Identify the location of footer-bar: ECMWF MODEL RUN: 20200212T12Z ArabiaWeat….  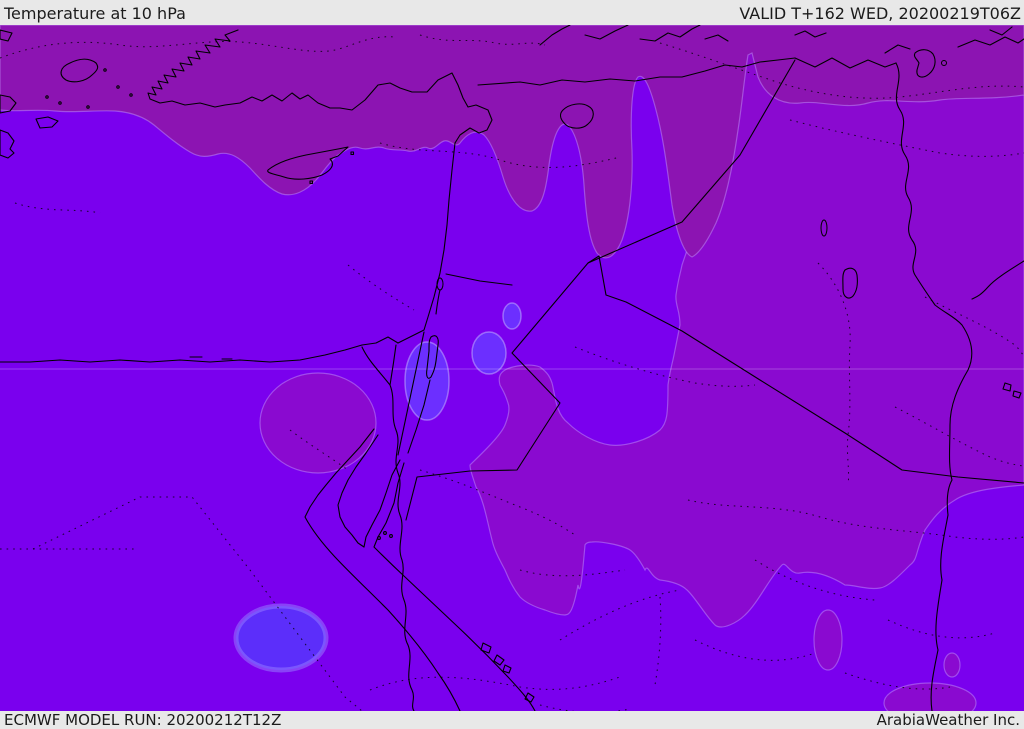
(512, 720).